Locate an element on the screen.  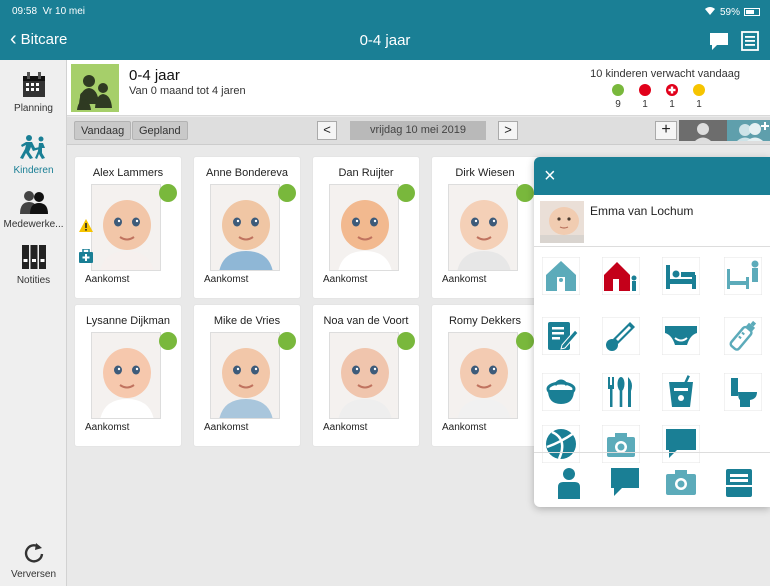
child-name: Noa van de Voort is located at coordinates (366, 321).